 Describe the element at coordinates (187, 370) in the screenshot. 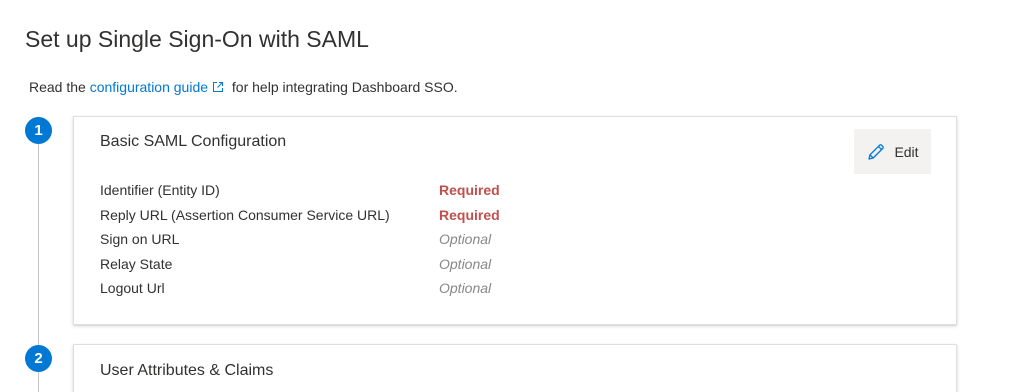

I see `card-title: User Attributes & Claims` at that location.